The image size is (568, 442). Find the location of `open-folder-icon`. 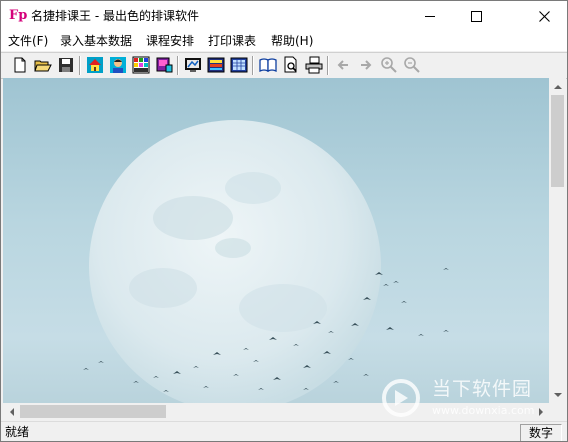

open-folder-icon is located at coordinates (43, 65).